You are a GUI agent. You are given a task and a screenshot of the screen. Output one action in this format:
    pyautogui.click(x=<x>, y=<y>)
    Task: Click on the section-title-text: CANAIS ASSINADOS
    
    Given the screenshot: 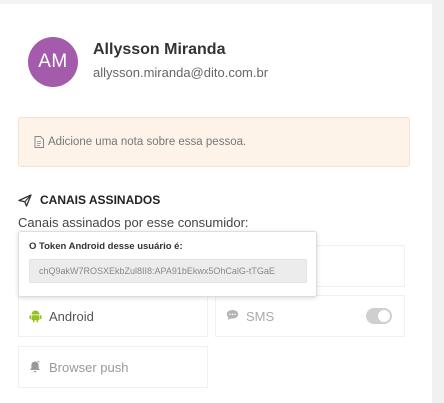 What is the action you would take?
    pyautogui.click(x=100, y=200)
    